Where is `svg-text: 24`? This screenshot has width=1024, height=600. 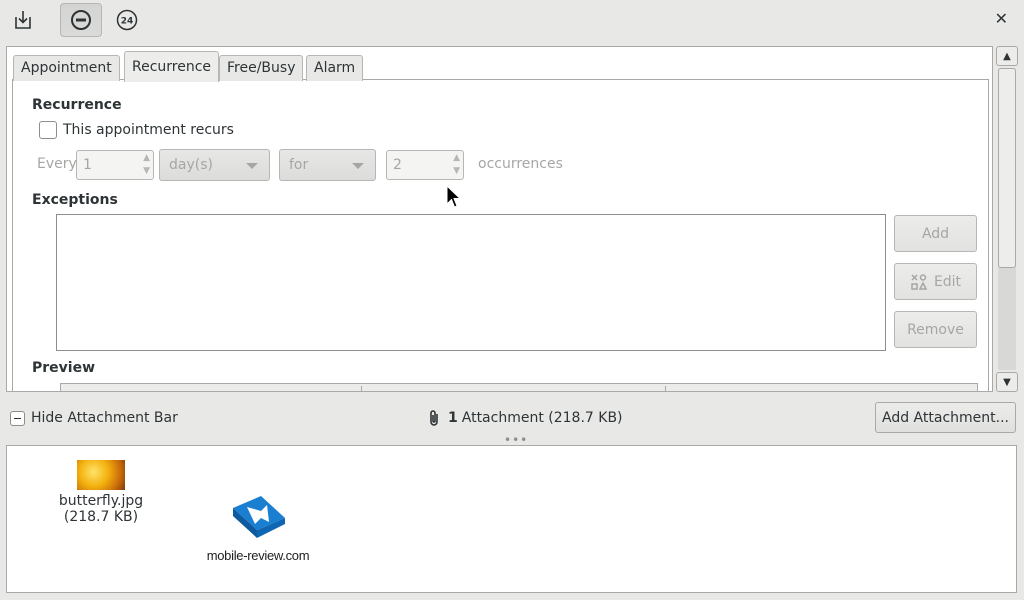 svg-text: 24 is located at coordinates (127, 22).